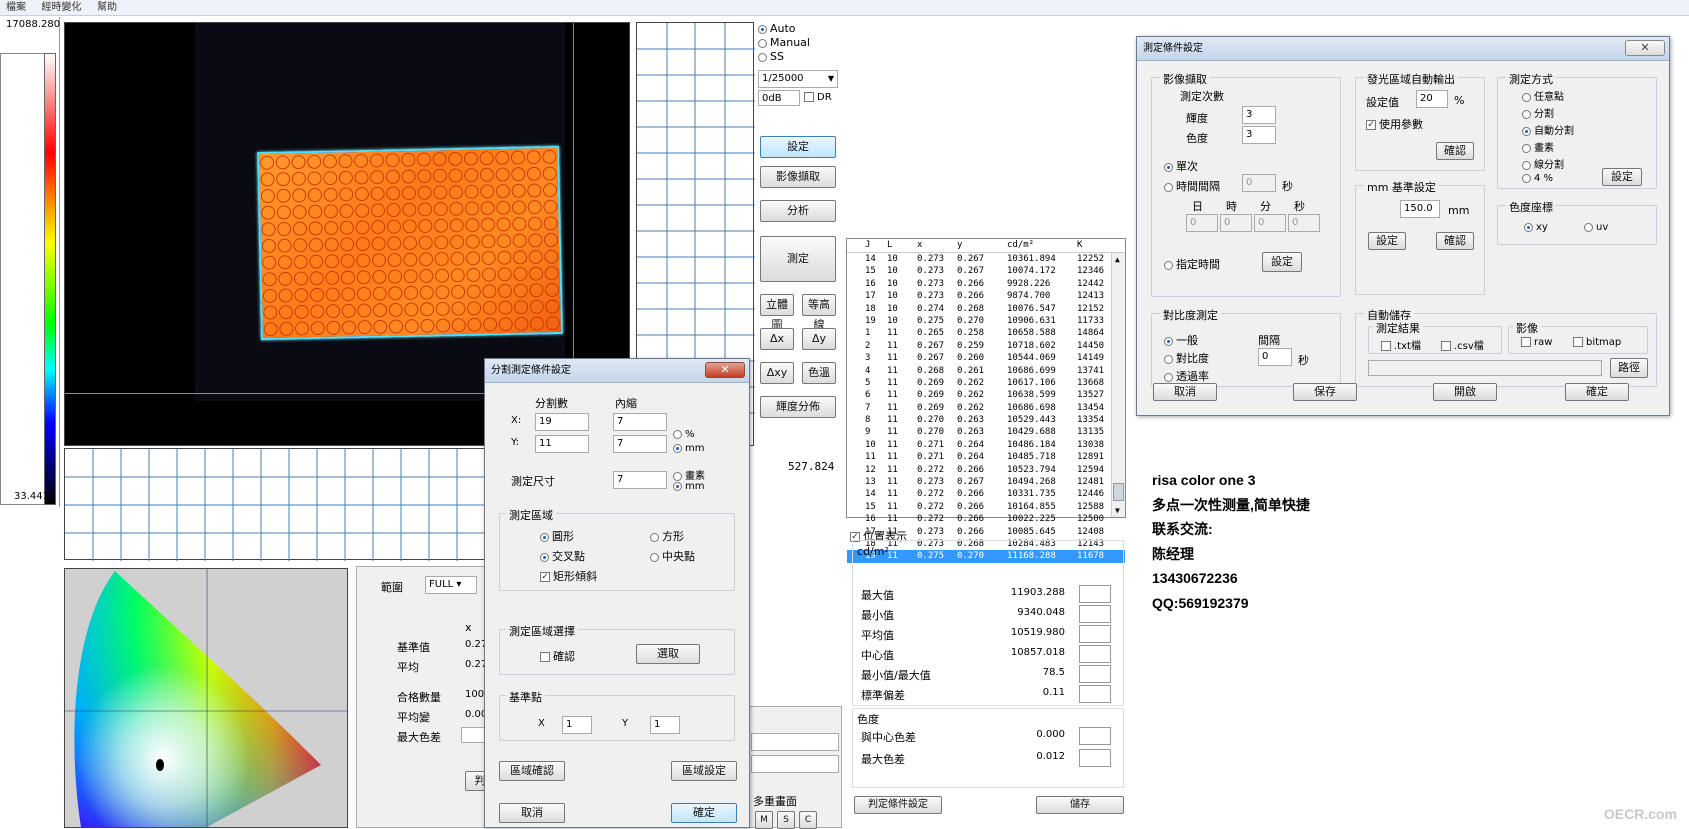  What do you see at coordinates (819, 373) in the screenshot?
I see `color-temp-button: 色溫` at bounding box center [819, 373].